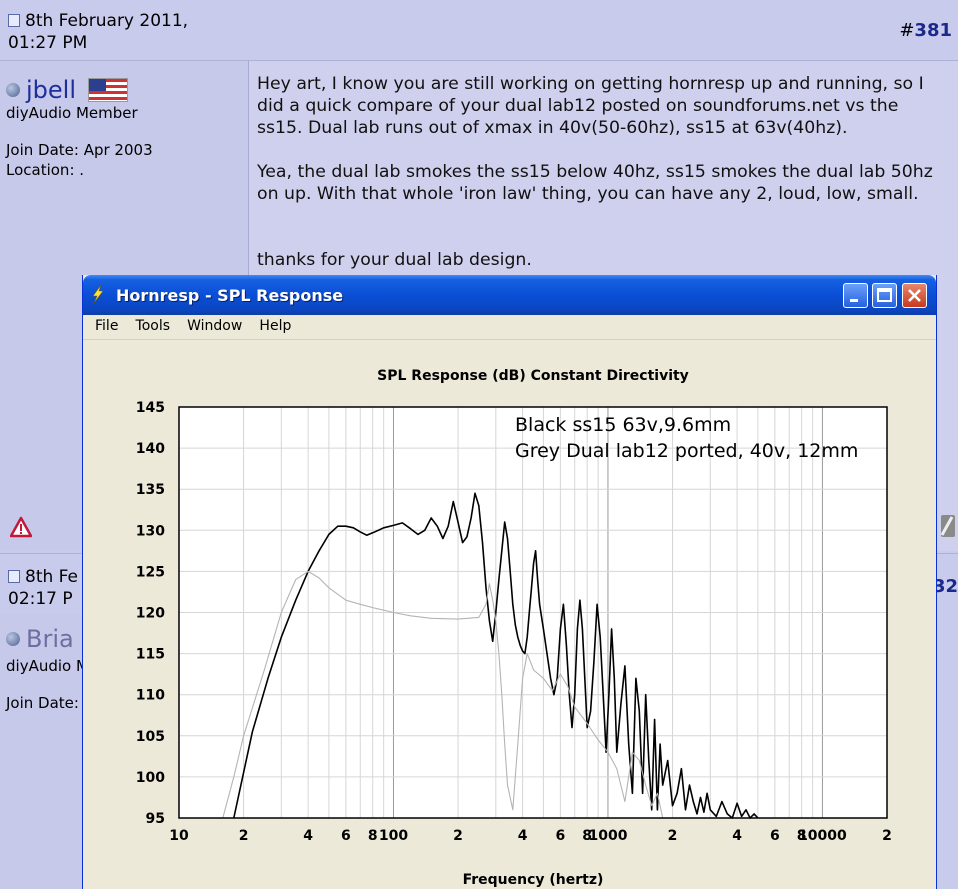 Image resolution: width=958 pixels, height=889 pixels. What do you see at coordinates (155, 819) in the screenshot?
I see `y-tick-label: 95` at bounding box center [155, 819].